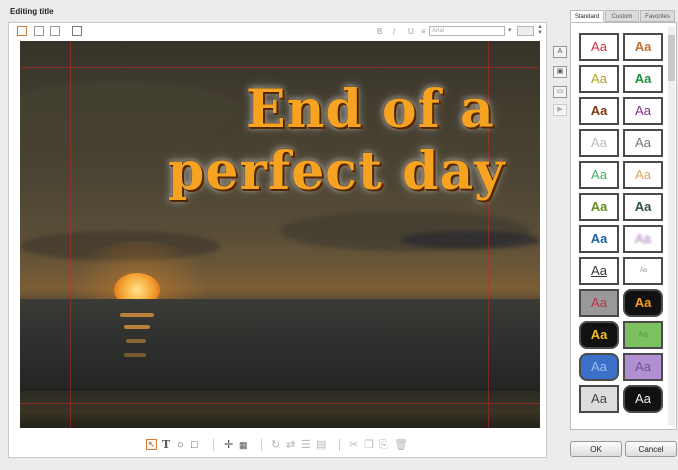  I want to click on text-align-button: ≡, so click(423, 31).